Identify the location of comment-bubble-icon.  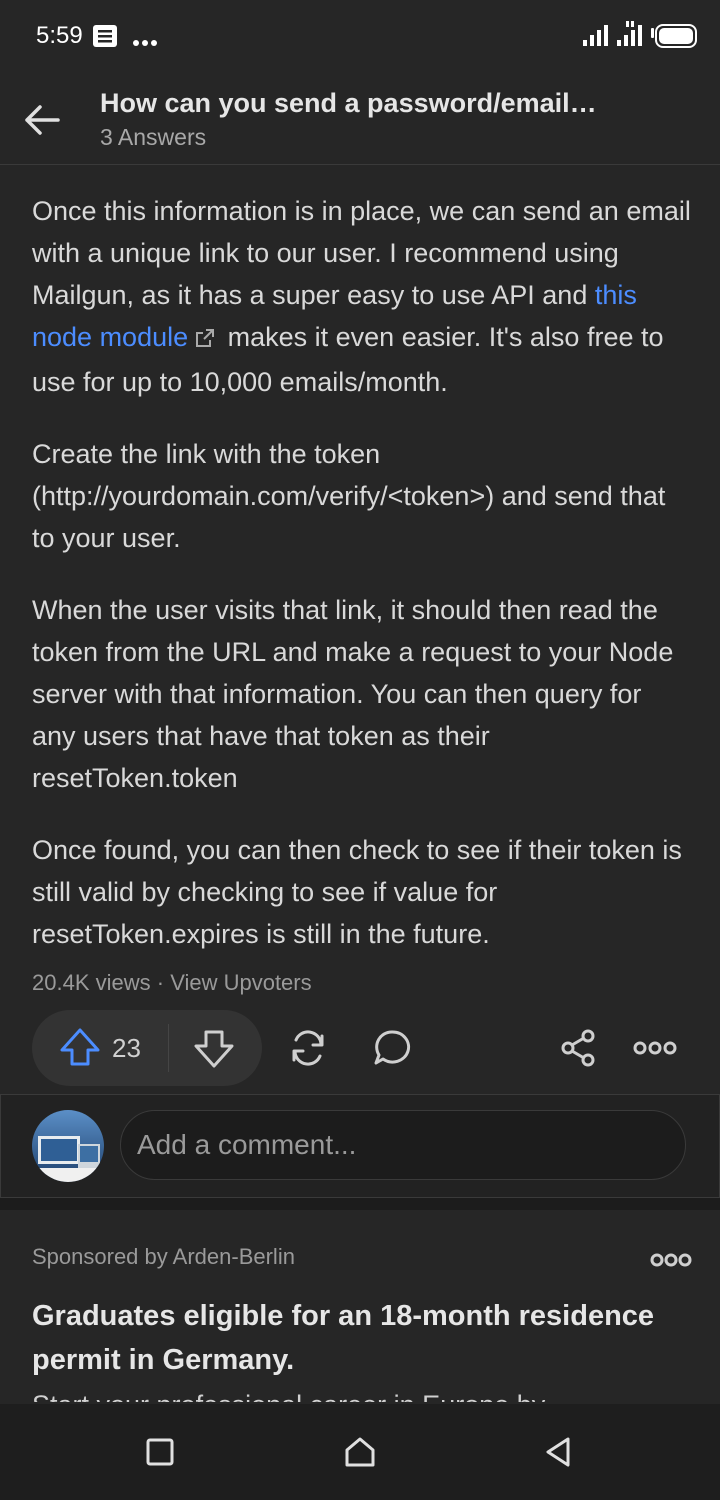
(392, 1047).